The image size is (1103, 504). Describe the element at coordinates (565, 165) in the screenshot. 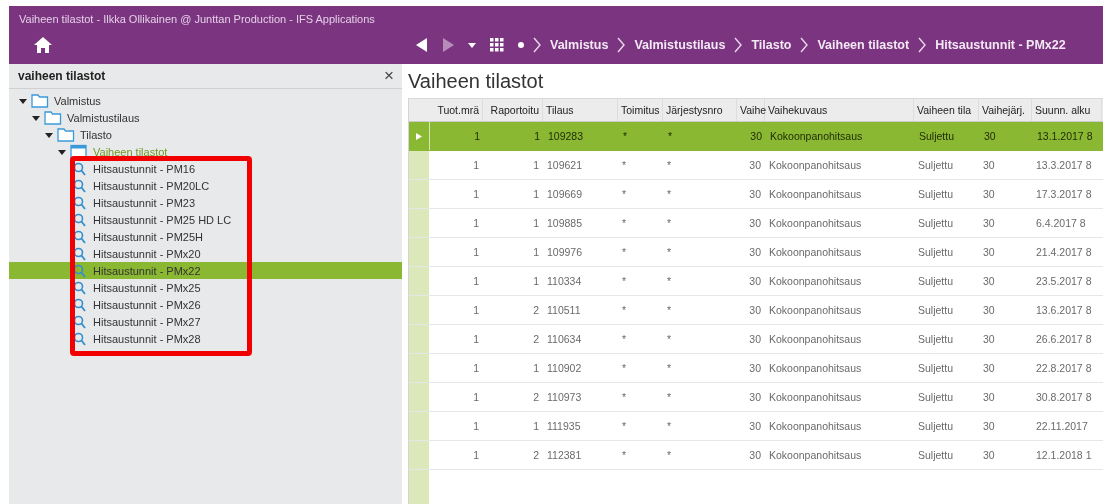

I see `table-cell-text: 109621` at that location.